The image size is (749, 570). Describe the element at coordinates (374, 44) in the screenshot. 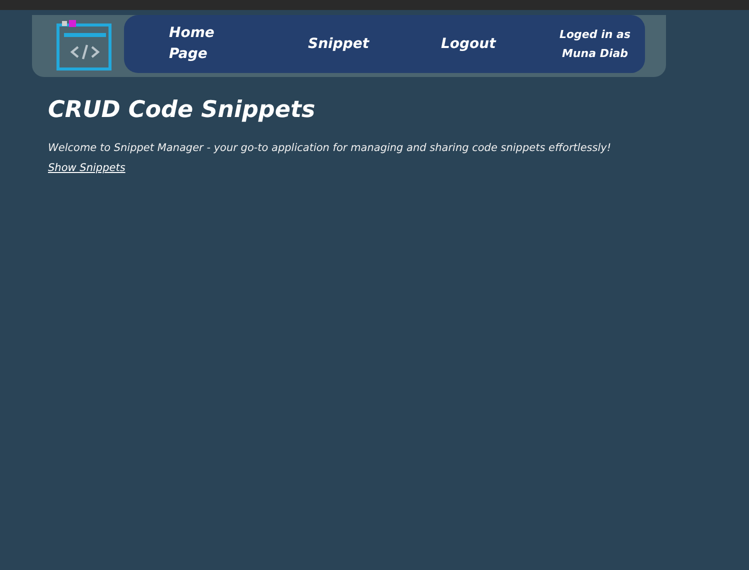

I see `nav-link: Snippet` at that location.